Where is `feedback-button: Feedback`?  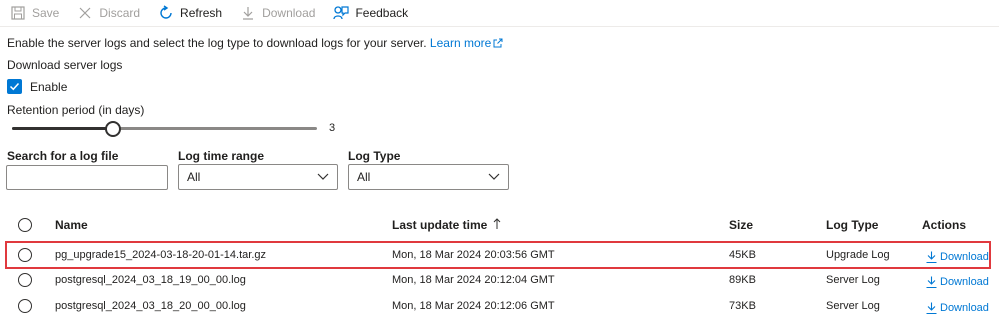 feedback-button: Feedback is located at coordinates (369, 13).